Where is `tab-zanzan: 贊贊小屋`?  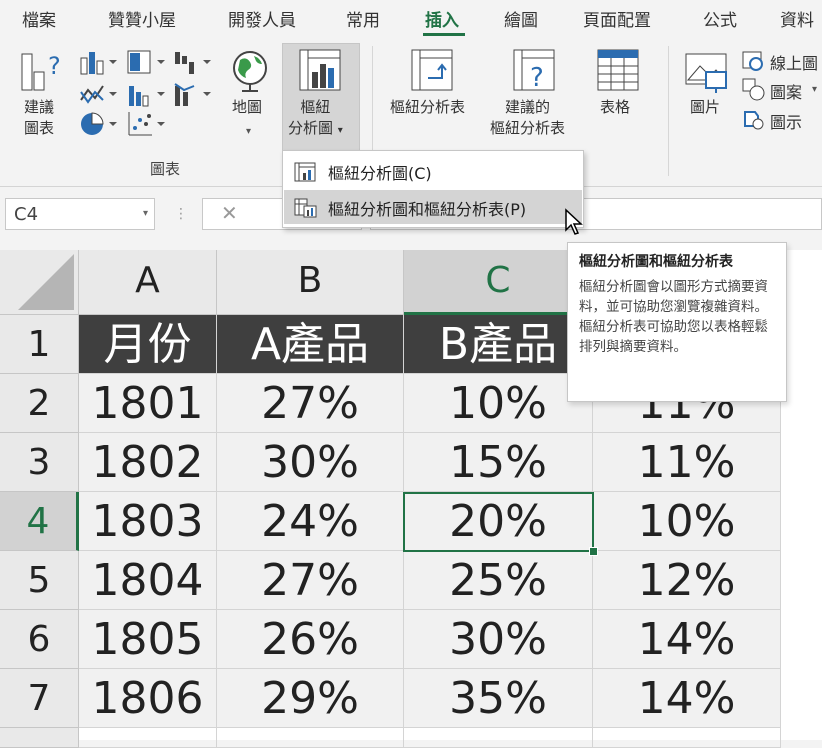 tab-zanzan: 贊贊小屋 is located at coordinates (142, 18).